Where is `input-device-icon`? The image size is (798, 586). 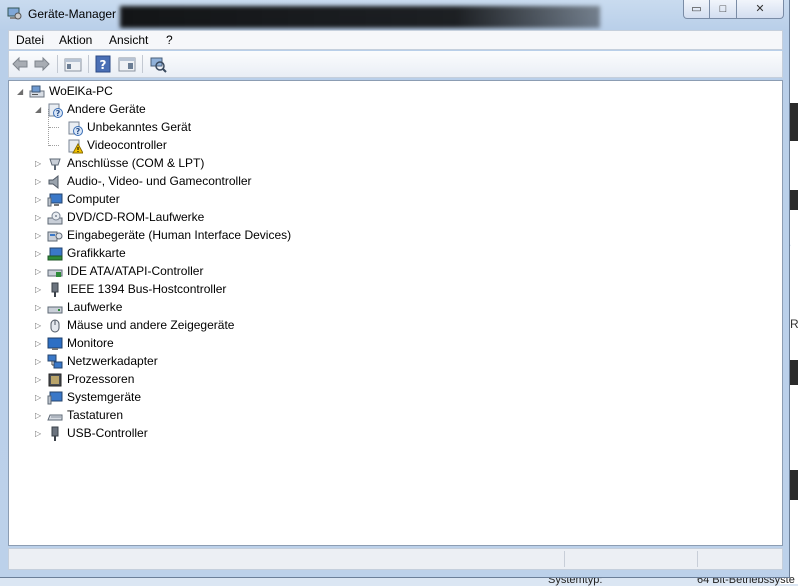 input-device-icon is located at coordinates (55, 236).